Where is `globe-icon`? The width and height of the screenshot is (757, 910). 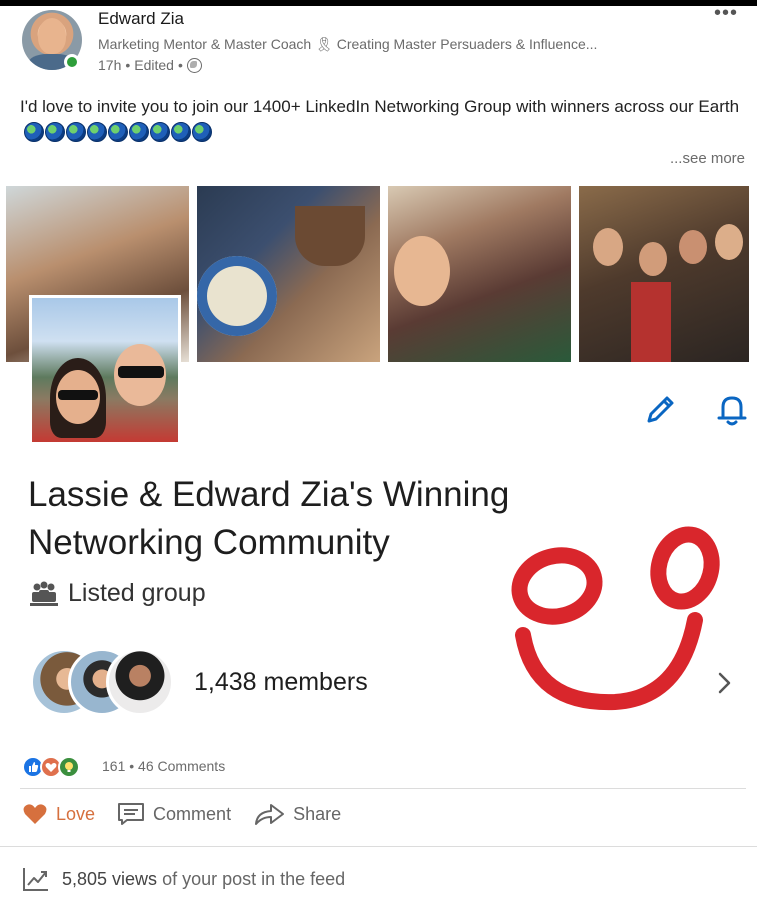 globe-icon is located at coordinates (194, 65).